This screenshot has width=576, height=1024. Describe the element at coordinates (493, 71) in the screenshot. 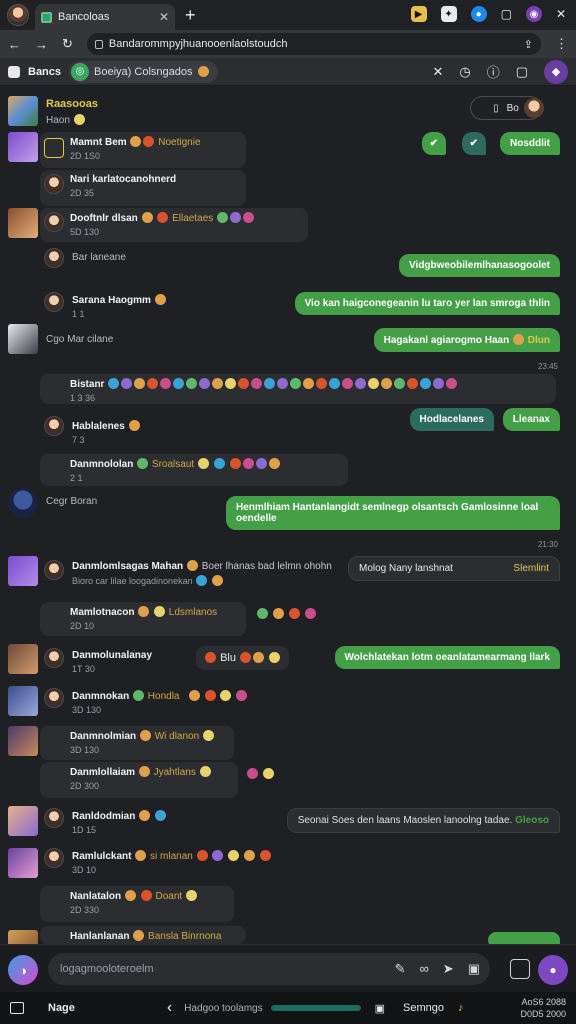

I see `info-icon: ⓘ` at that location.